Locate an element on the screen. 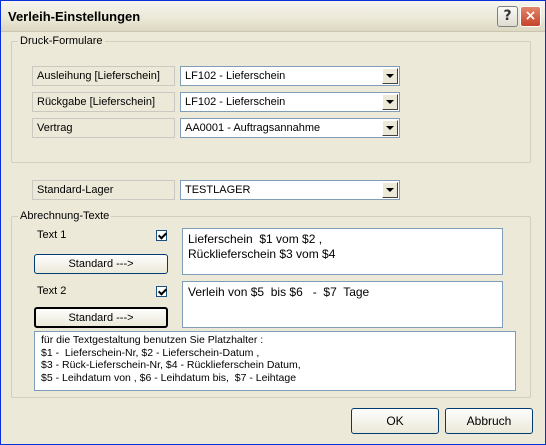  text2-line: Verleih von $5 bis $6 - $7 Tage is located at coordinates (279, 292).